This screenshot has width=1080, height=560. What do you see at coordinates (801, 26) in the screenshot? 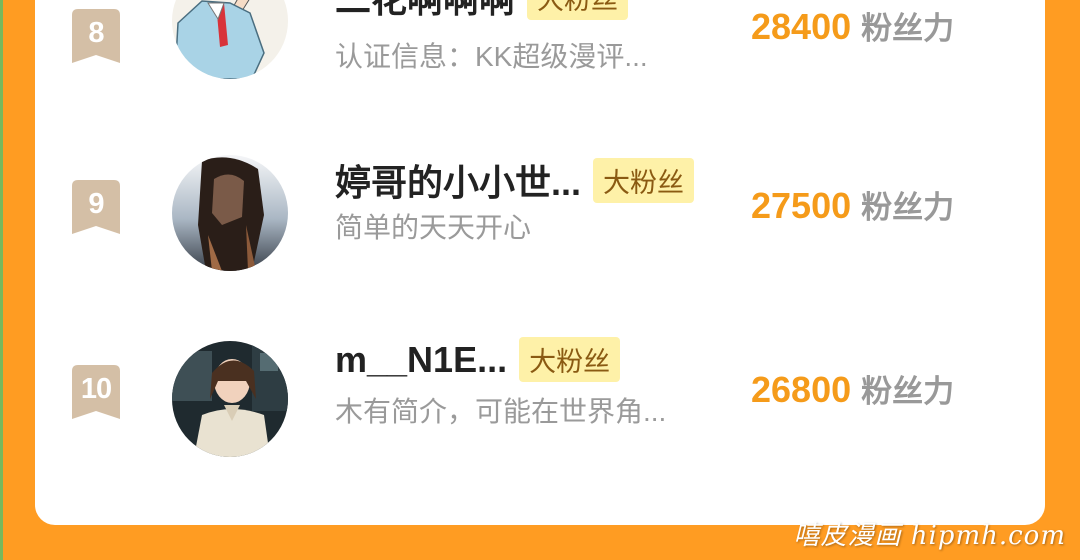
I see `fan-power-value: 28400` at bounding box center [801, 26].